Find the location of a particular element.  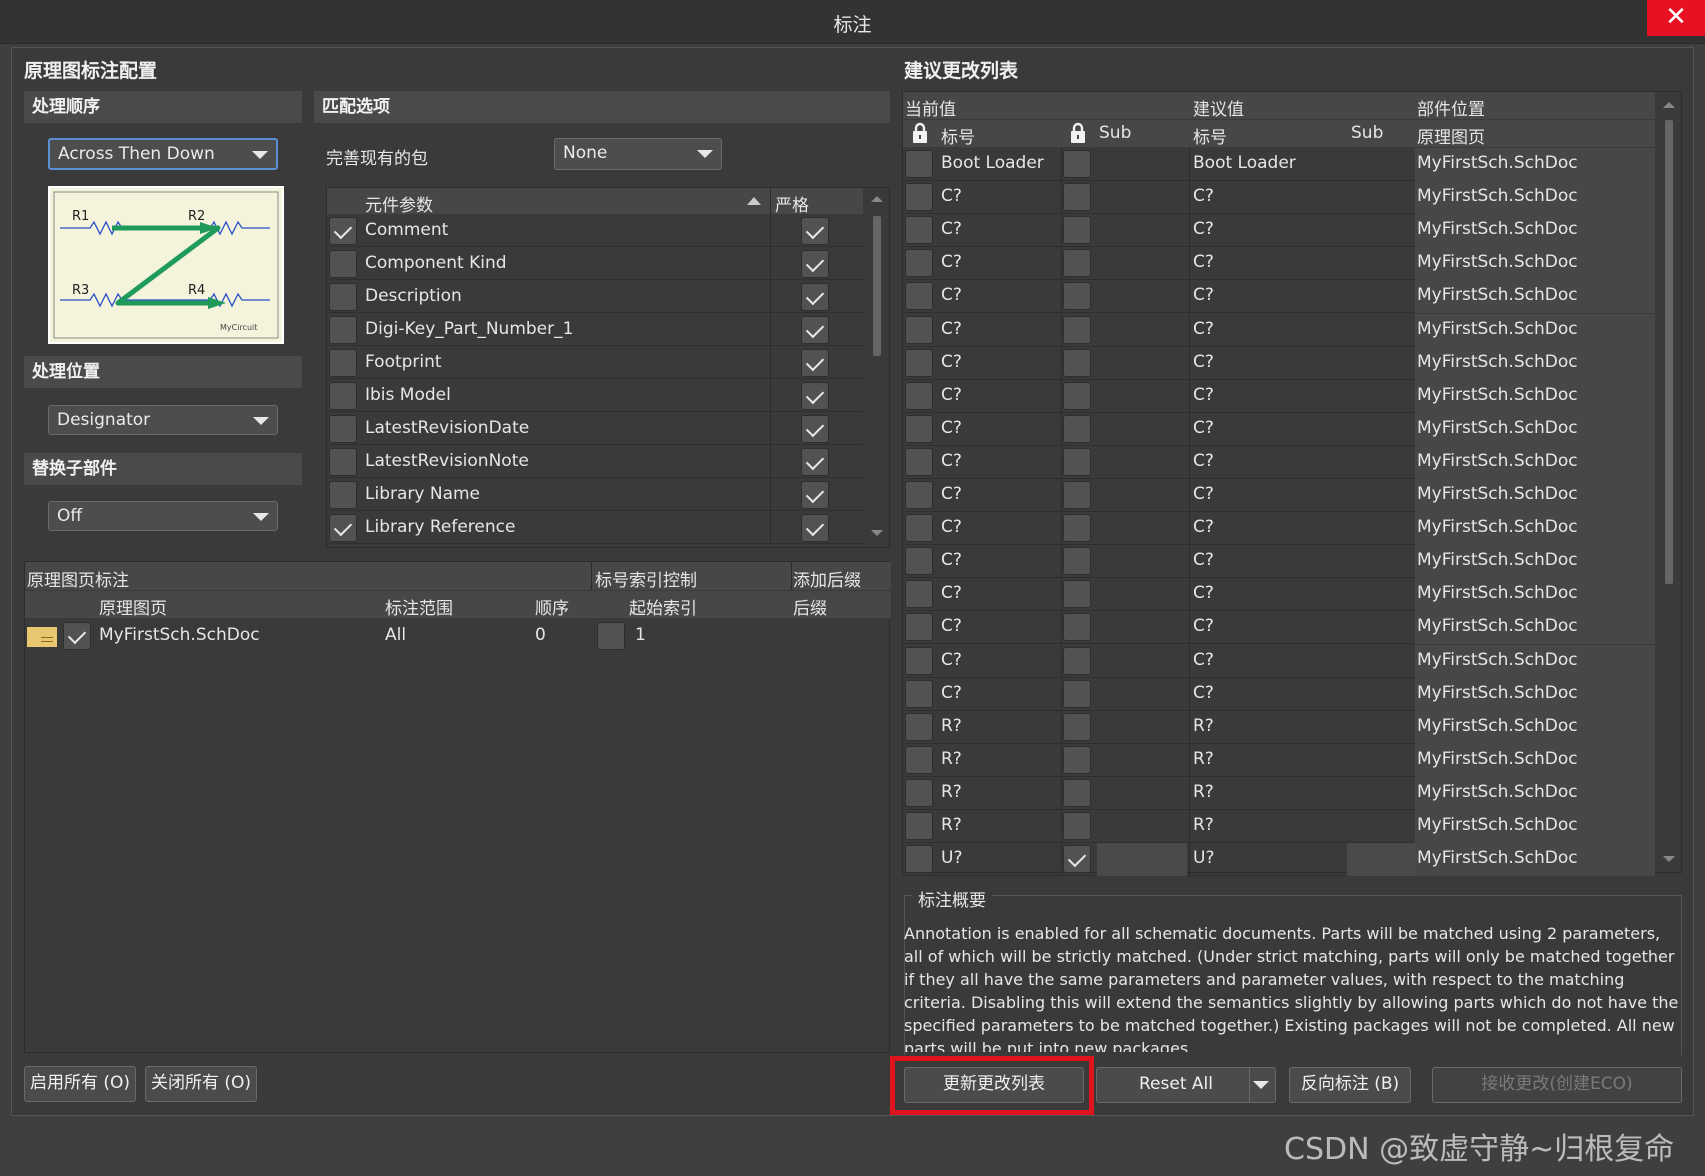

complete-package-dropdown: None is located at coordinates (638, 154).